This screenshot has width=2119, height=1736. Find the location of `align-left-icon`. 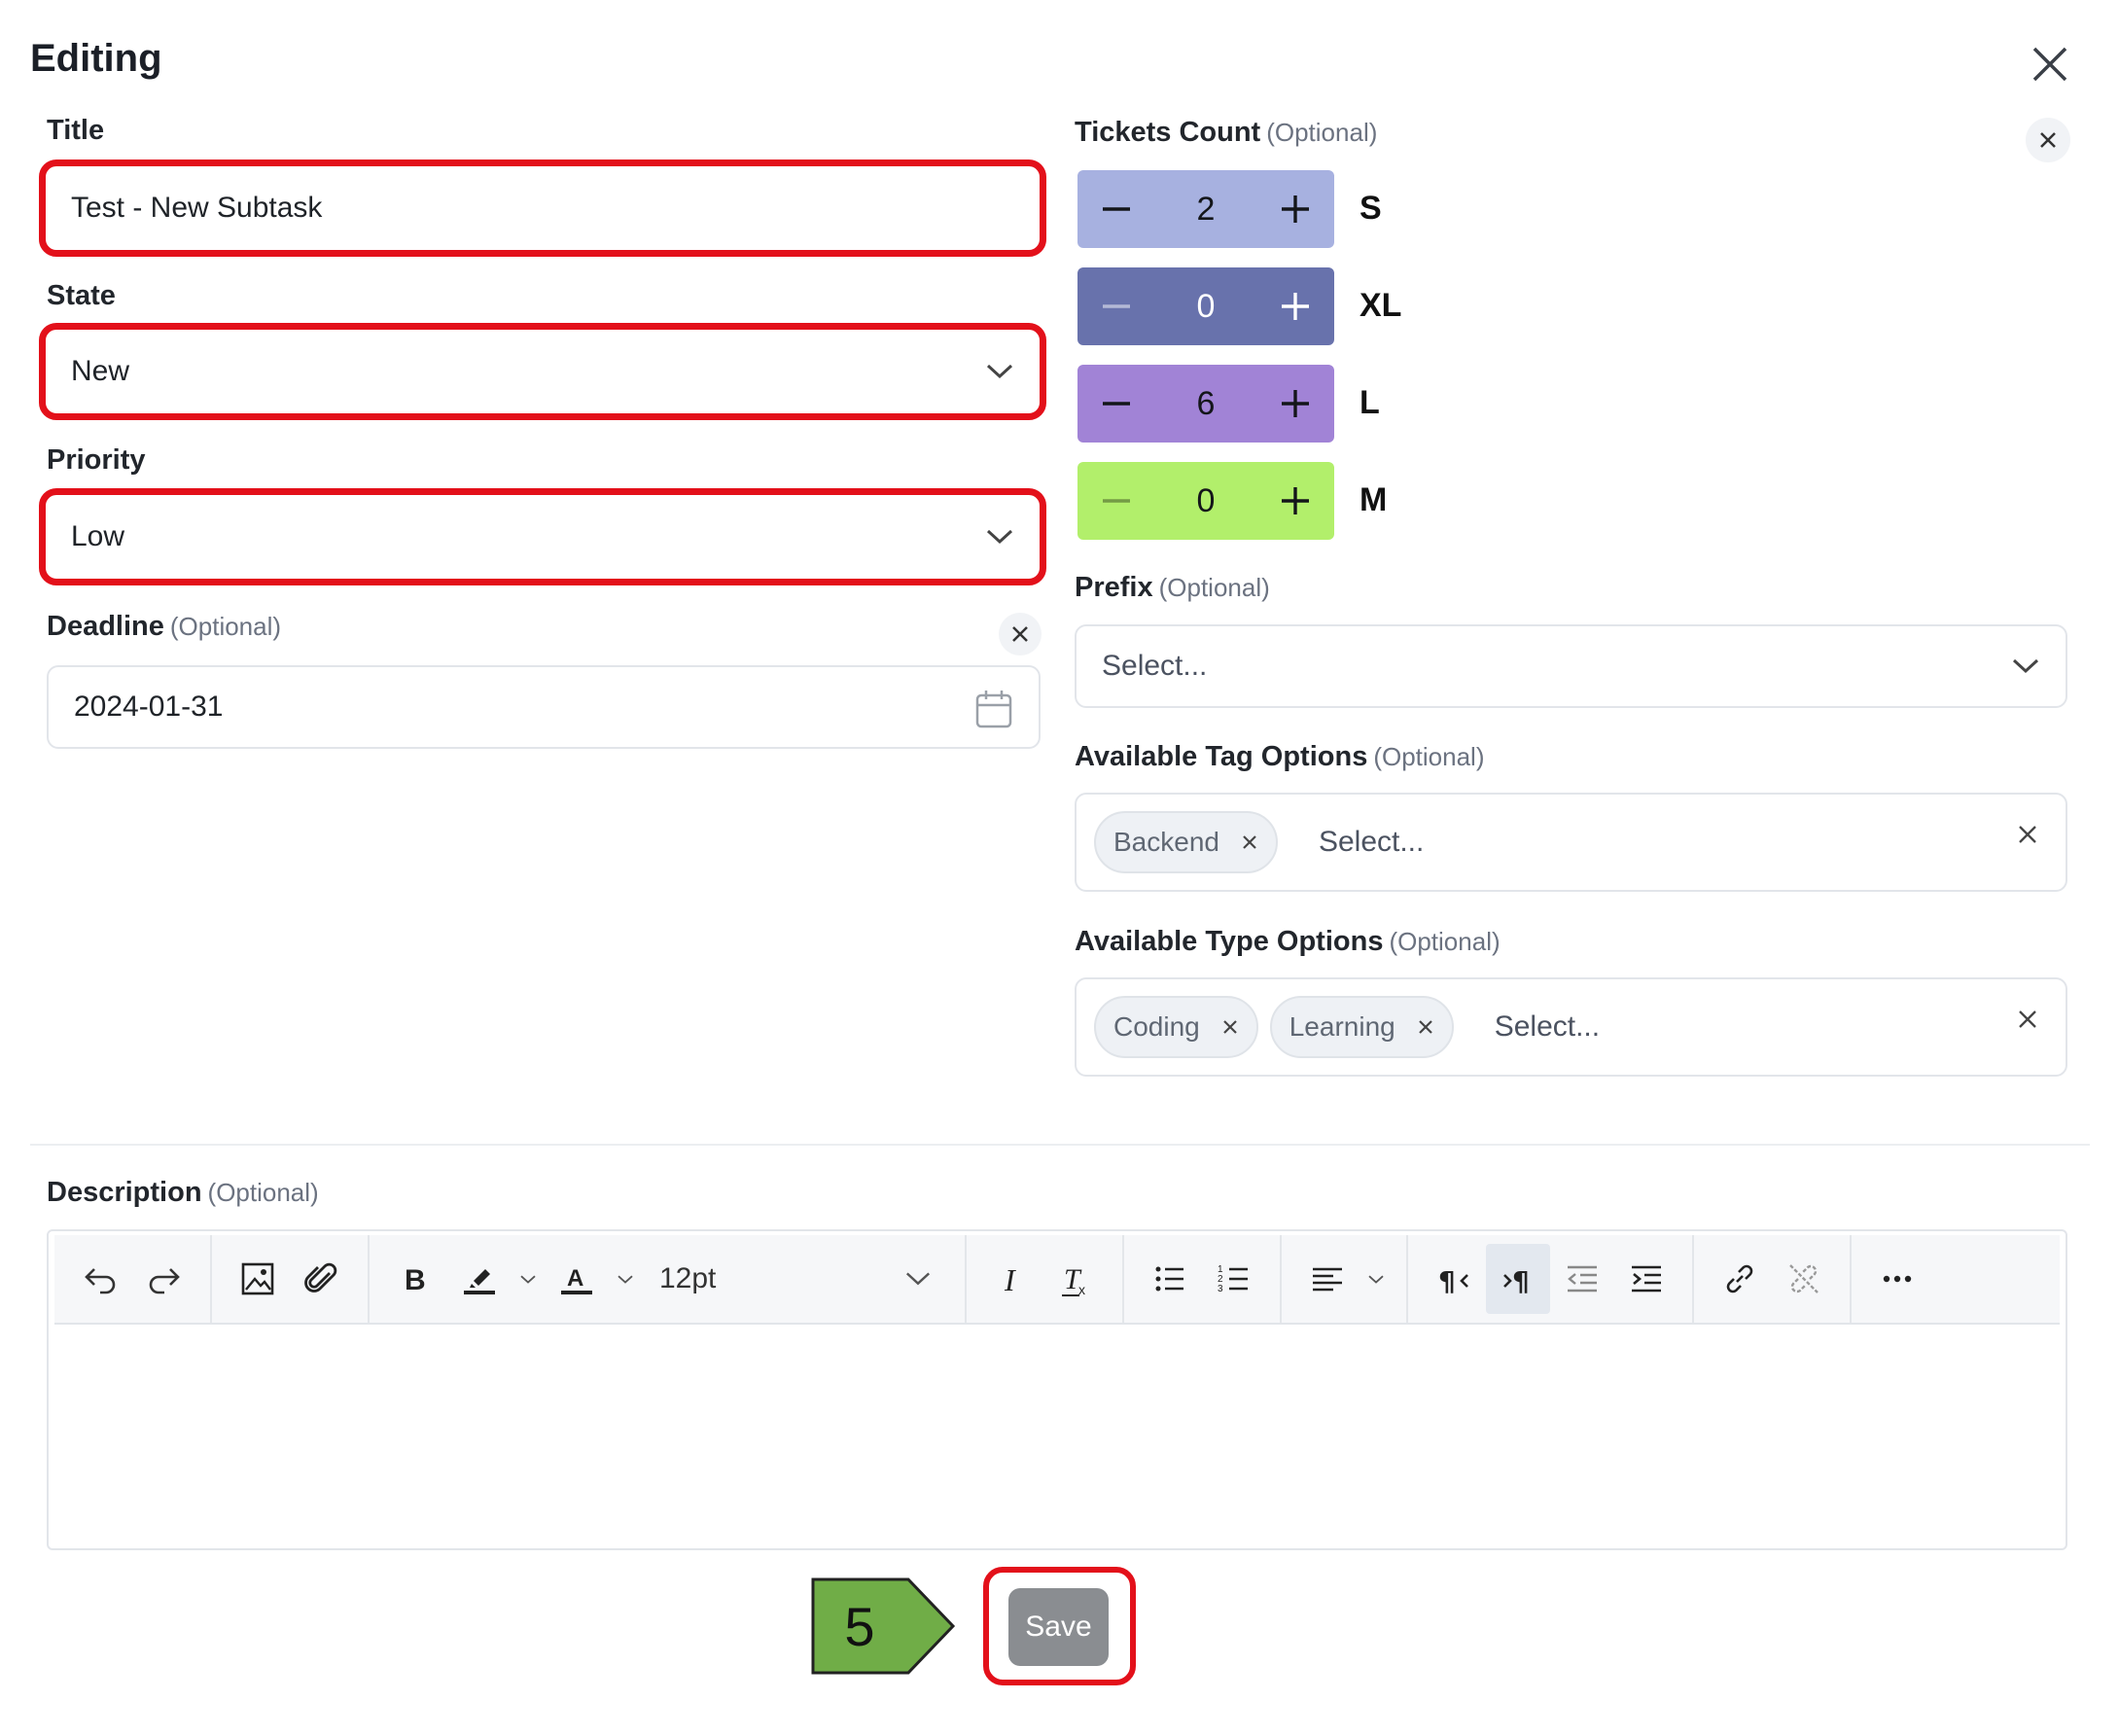

align-left-icon is located at coordinates (1327, 1279).